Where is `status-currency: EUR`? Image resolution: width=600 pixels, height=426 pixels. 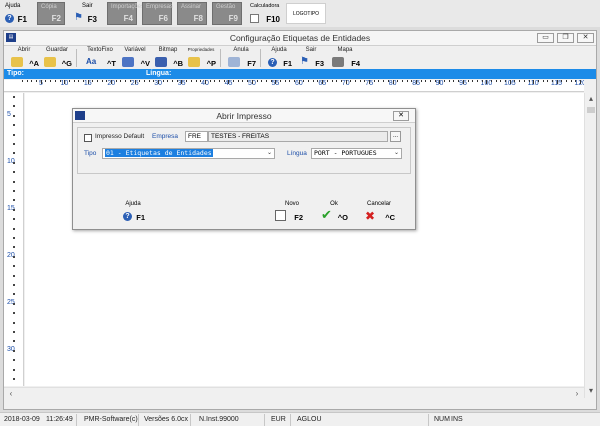
status-currency: EUR is located at coordinates (278, 419).